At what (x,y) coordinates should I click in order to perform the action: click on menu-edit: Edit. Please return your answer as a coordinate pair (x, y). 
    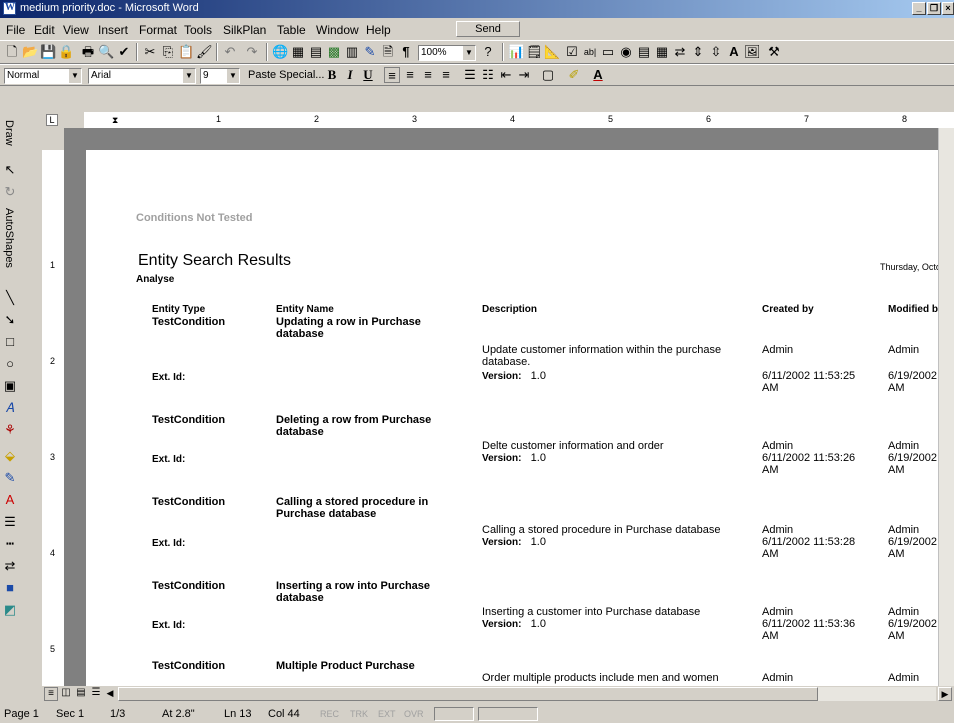
    Looking at the image, I should click on (44, 30).